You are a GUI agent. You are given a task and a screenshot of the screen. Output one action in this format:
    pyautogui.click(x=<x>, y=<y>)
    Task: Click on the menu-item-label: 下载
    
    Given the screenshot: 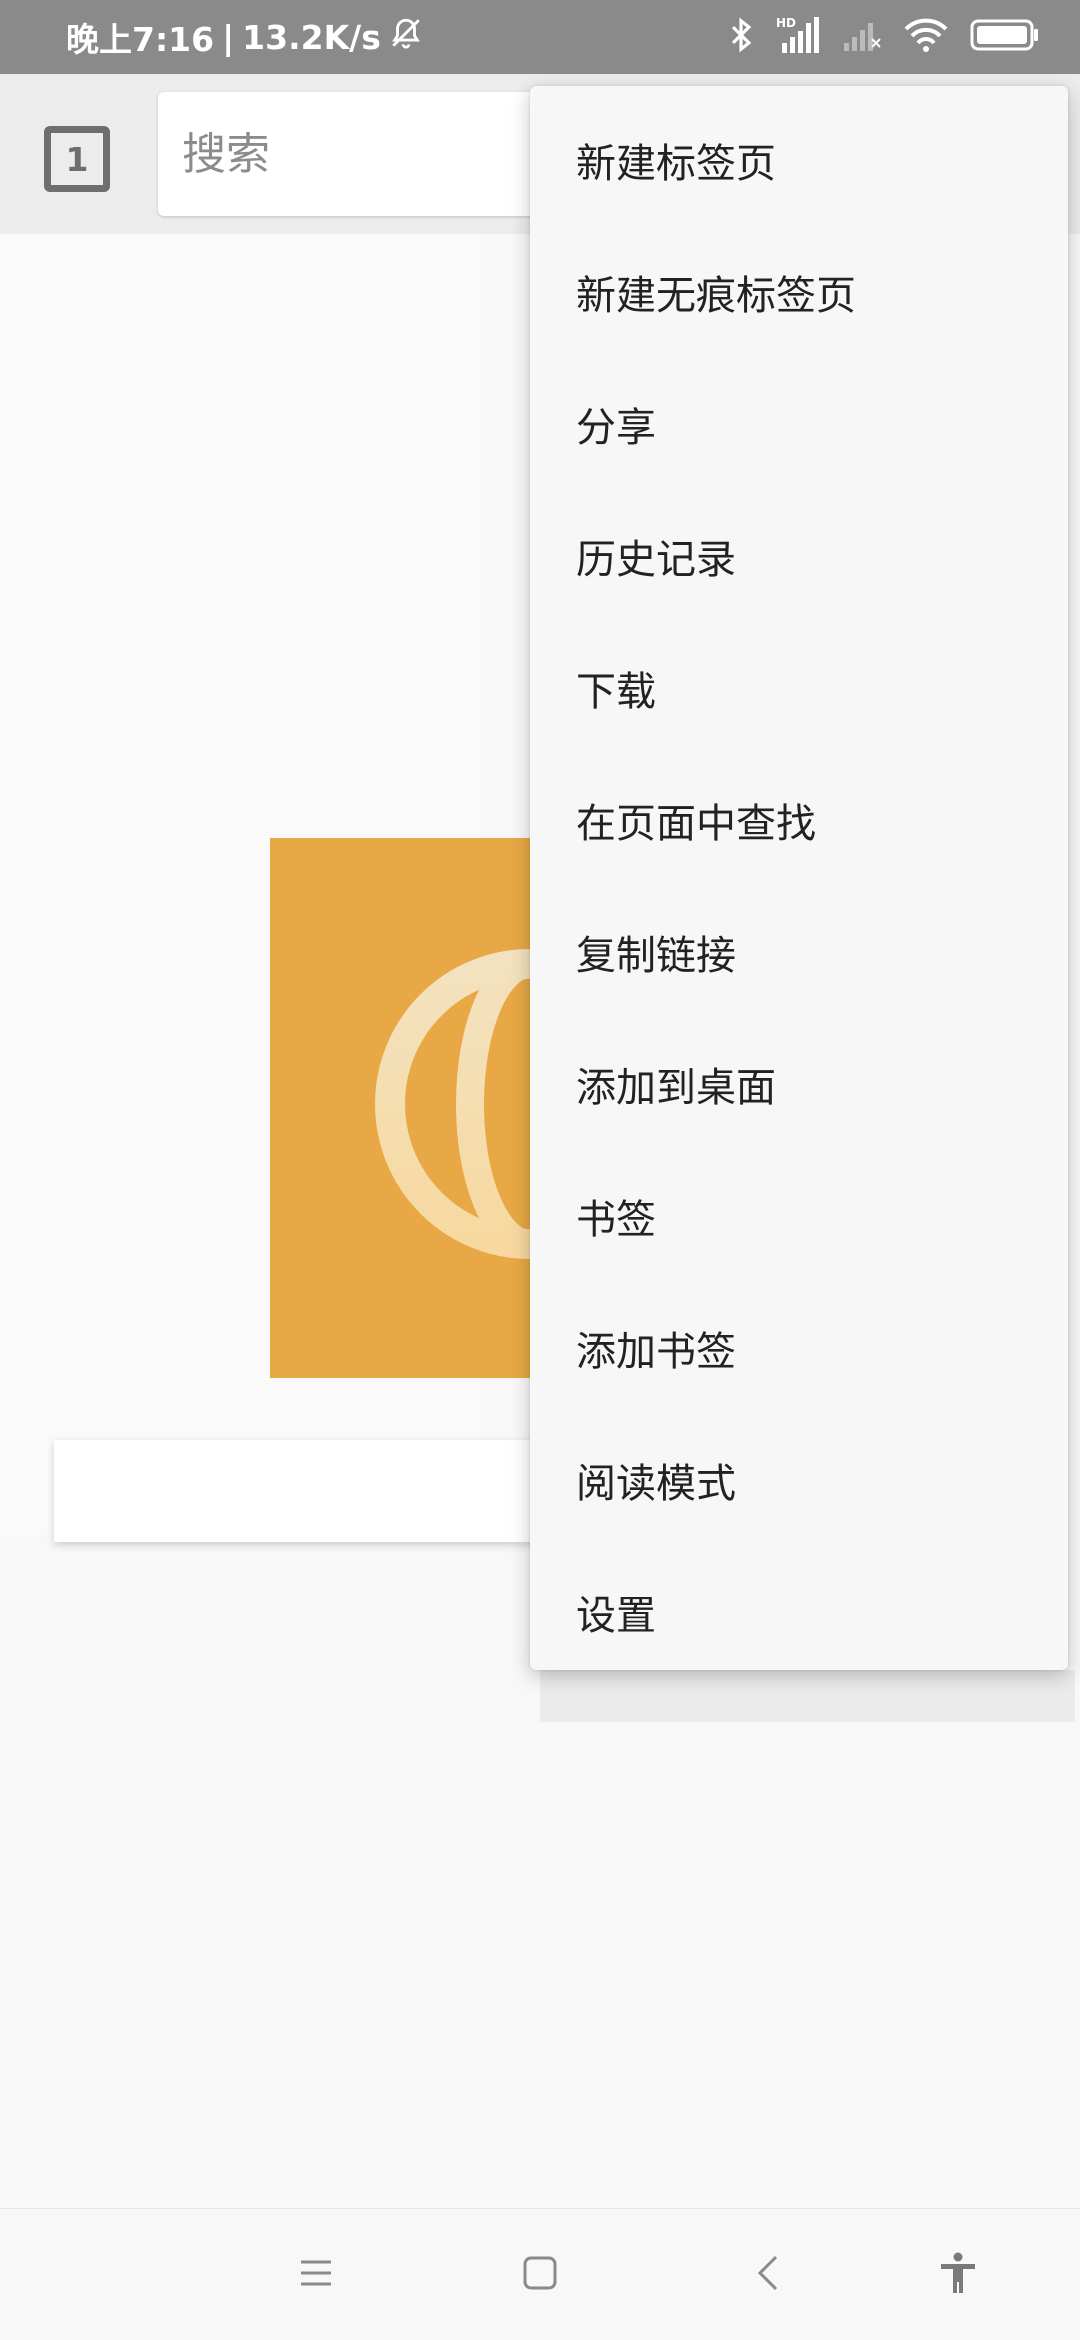 What is the action you would take?
    pyautogui.click(x=616, y=692)
    